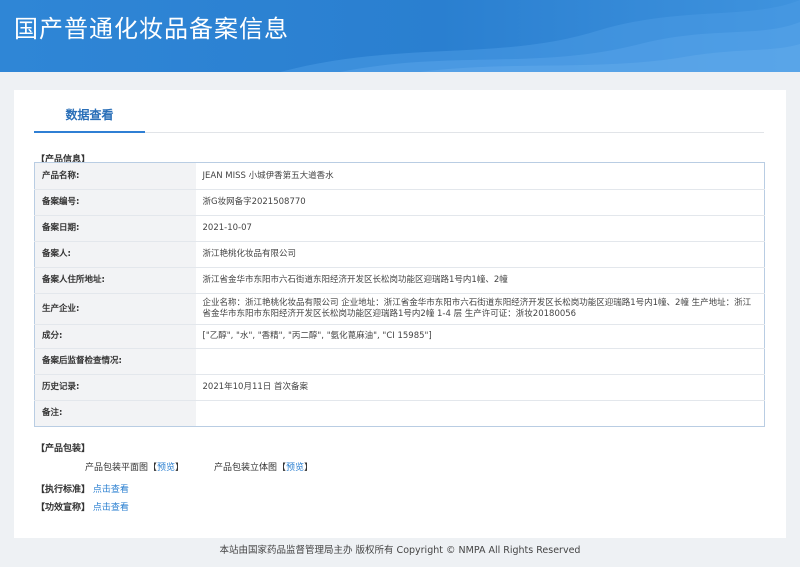  Describe the element at coordinates (63, 449) in the screenshot. I see `section-product-package: 【产品包装】` at that location.